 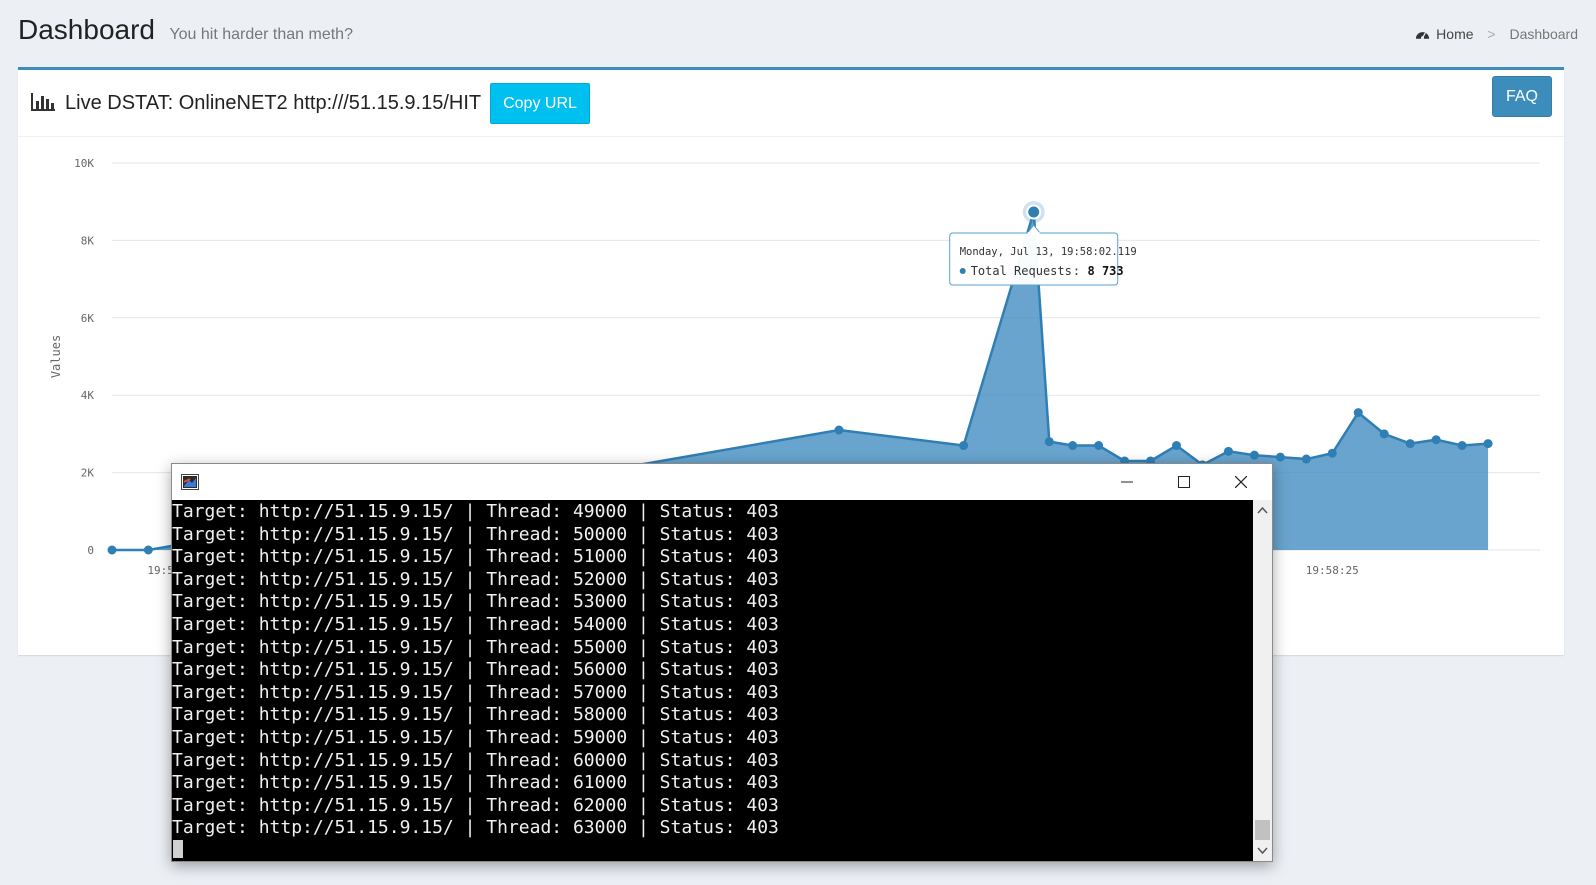 What do you see at coordinates (1021, 271) in the screenshot?
I see `tooltip-series-label: Total Requests` at bounding box center [1021, 271].